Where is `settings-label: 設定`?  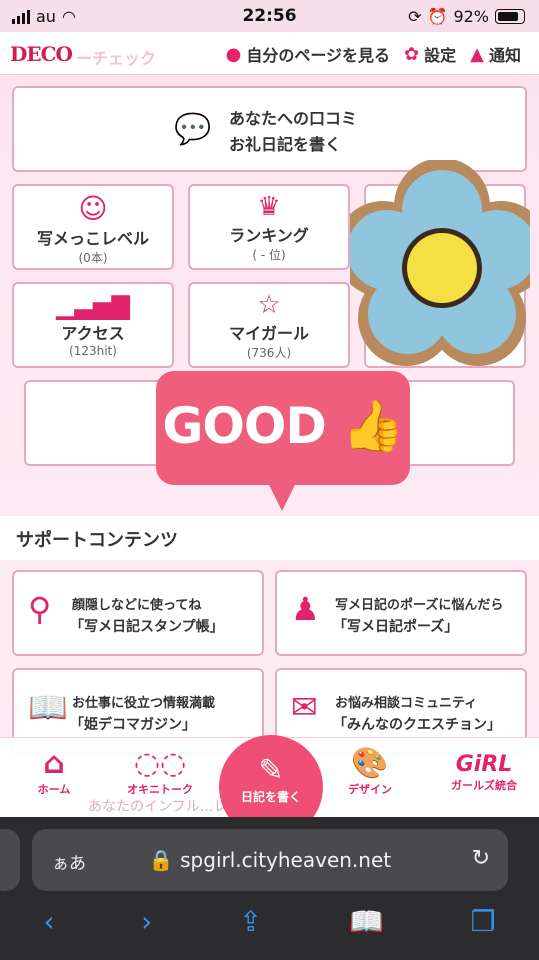 settings-label: 設定 is located at coordinates (440, 55).